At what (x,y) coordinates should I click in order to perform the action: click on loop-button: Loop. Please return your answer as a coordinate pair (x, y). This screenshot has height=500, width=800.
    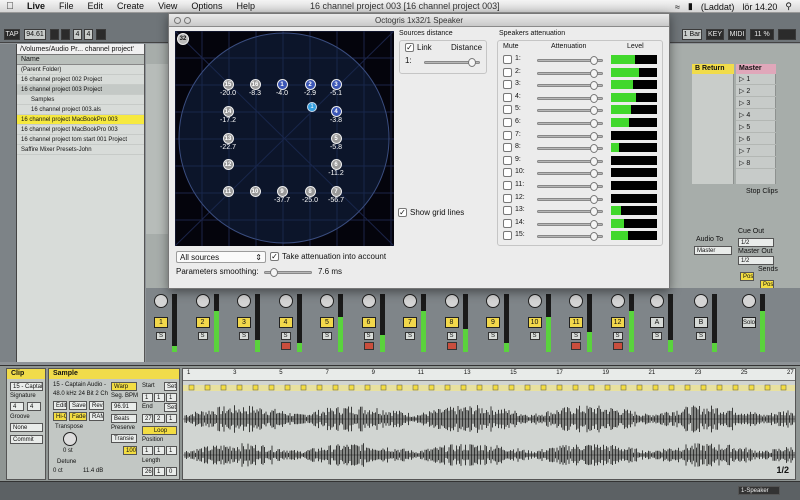
    Looking at the image, I should click on (159, 430).